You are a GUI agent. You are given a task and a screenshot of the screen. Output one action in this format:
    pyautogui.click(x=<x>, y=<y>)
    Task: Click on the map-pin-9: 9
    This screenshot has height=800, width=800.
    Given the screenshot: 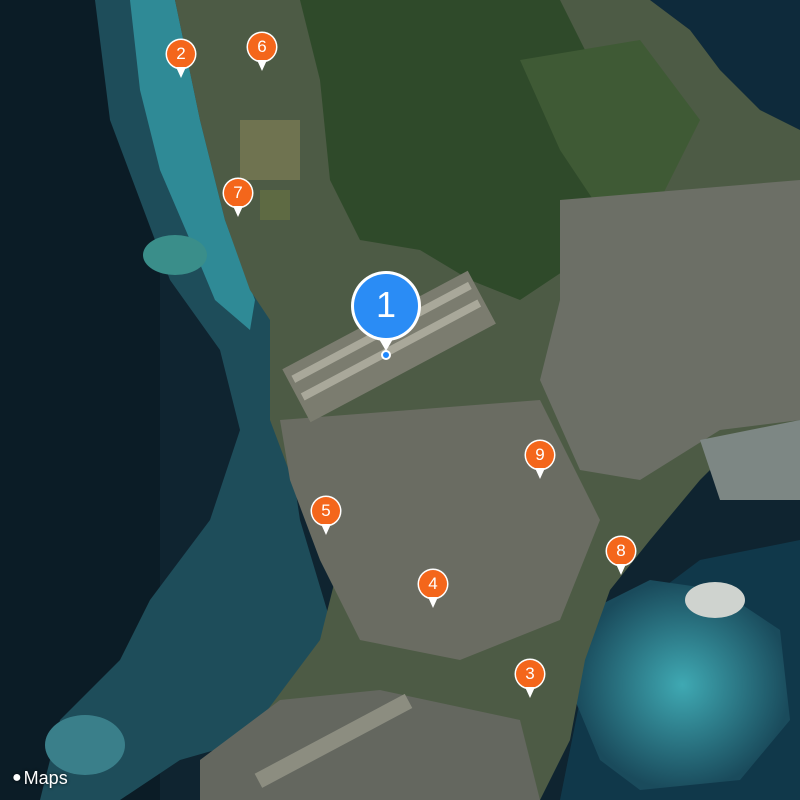 What is the action you would take?
    pyautogui.click(x=540, y=460)
    